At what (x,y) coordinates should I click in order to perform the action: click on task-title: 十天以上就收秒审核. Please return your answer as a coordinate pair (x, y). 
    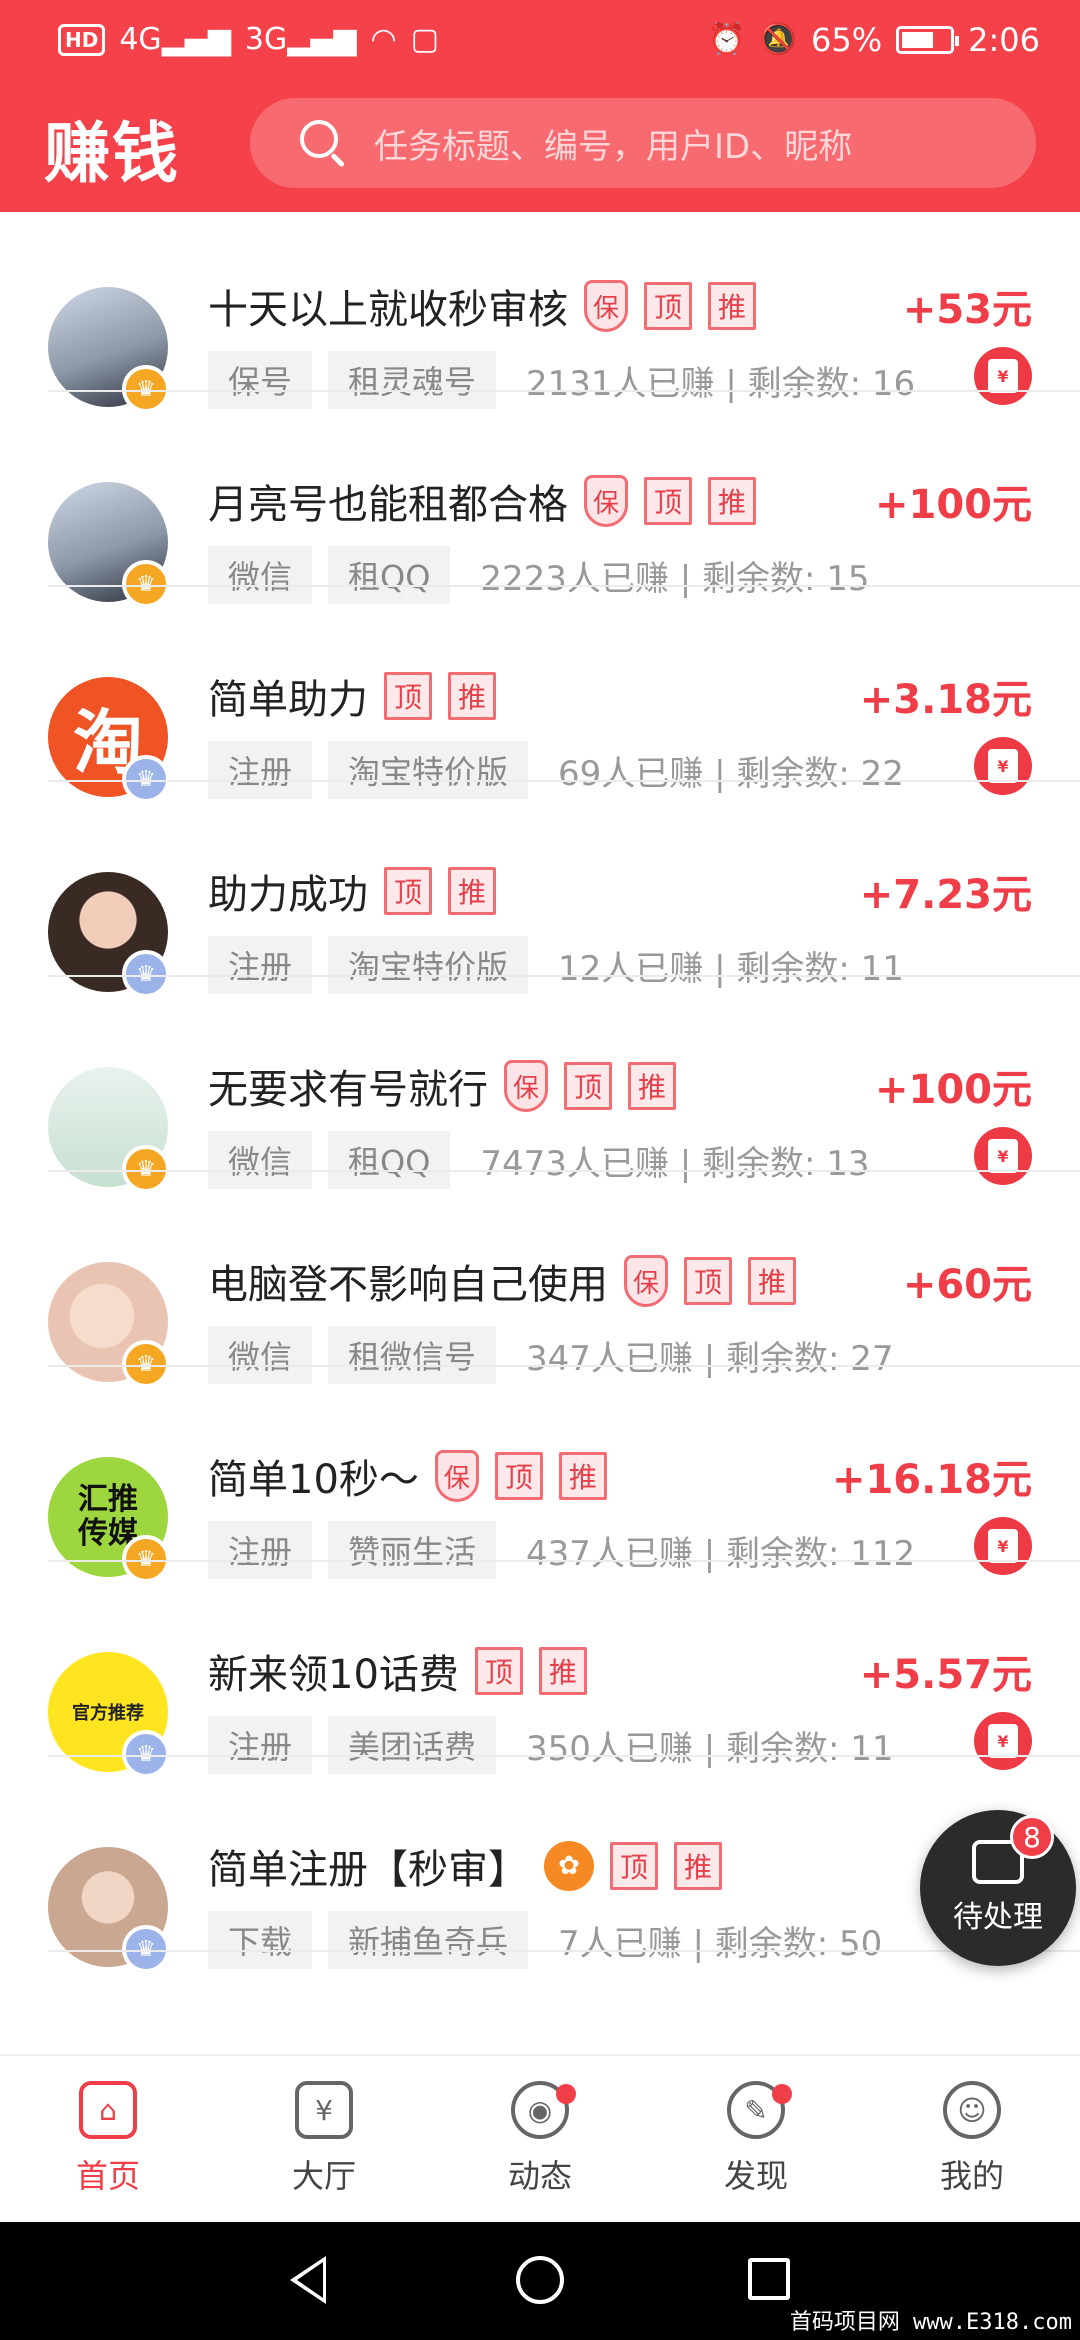
    Looking at the image, I should click on (388, 310).